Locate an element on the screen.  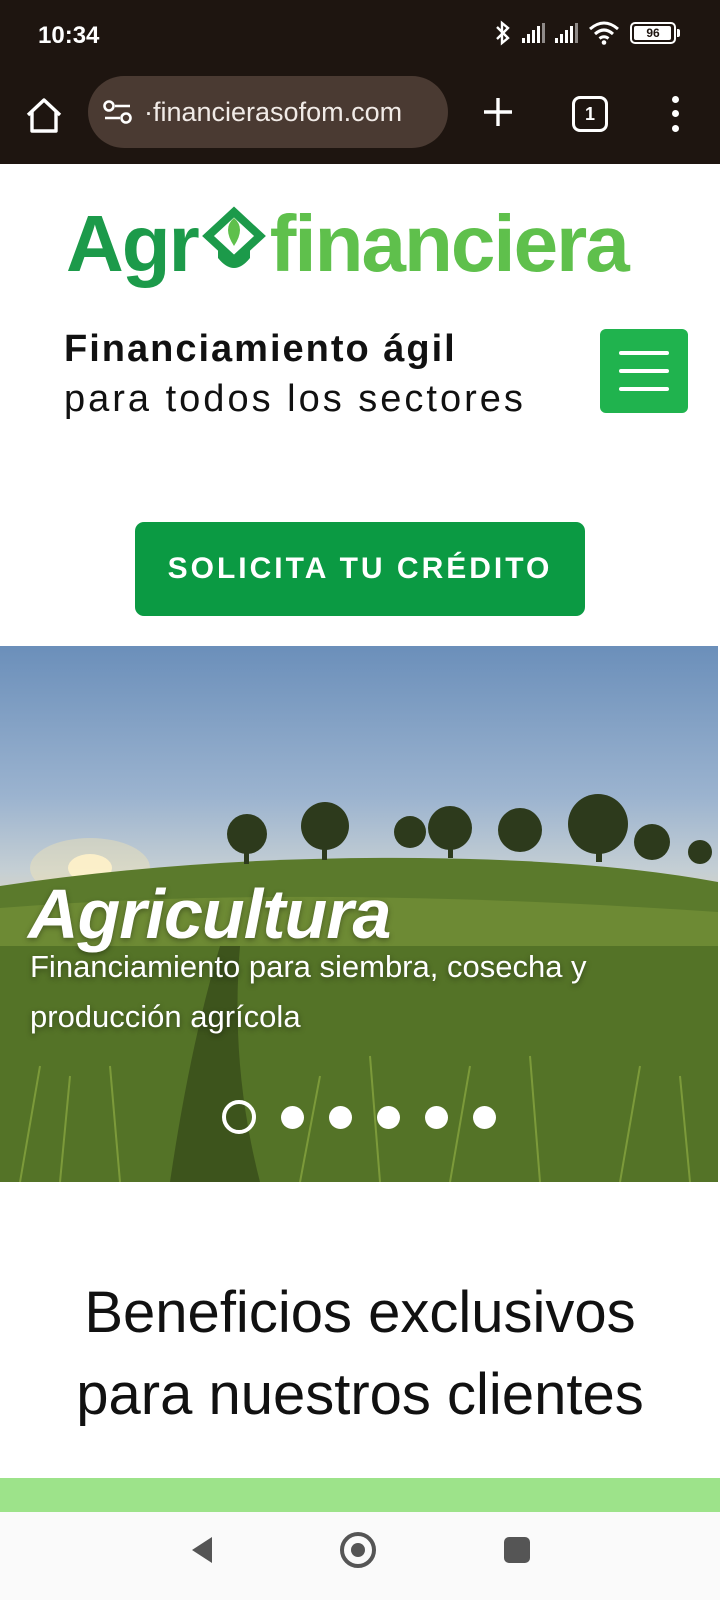
request-credit-button: SOLICITA TU CRÉDITO is located at coordinates (360, 569).